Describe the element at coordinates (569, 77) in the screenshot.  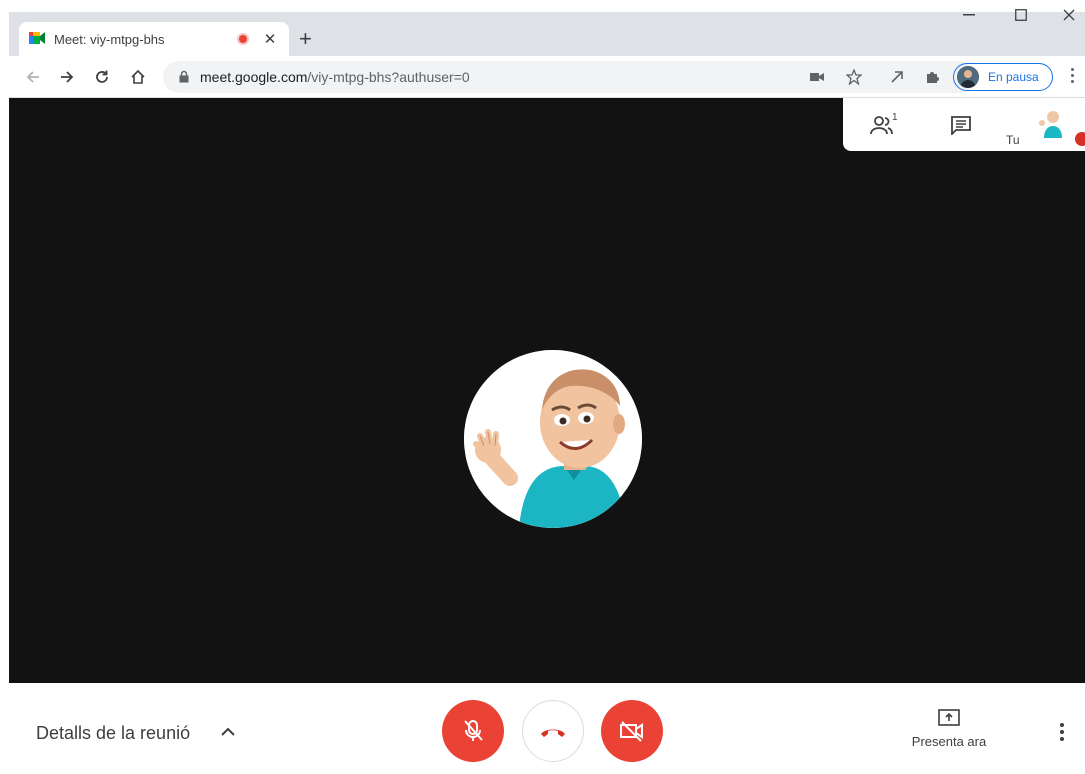
I see `address-bar: meet.google.com/viy-mtpg-bhs?authuser=0` at that location.